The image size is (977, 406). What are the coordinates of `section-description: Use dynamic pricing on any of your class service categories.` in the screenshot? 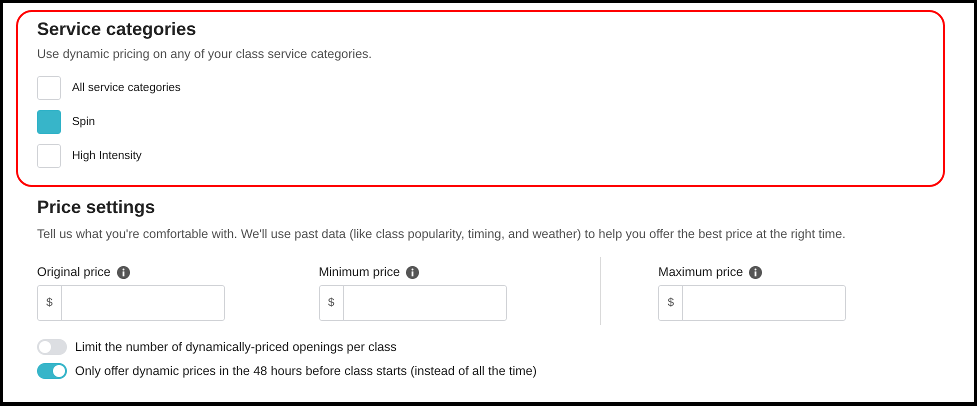 It's located at (205, 54).